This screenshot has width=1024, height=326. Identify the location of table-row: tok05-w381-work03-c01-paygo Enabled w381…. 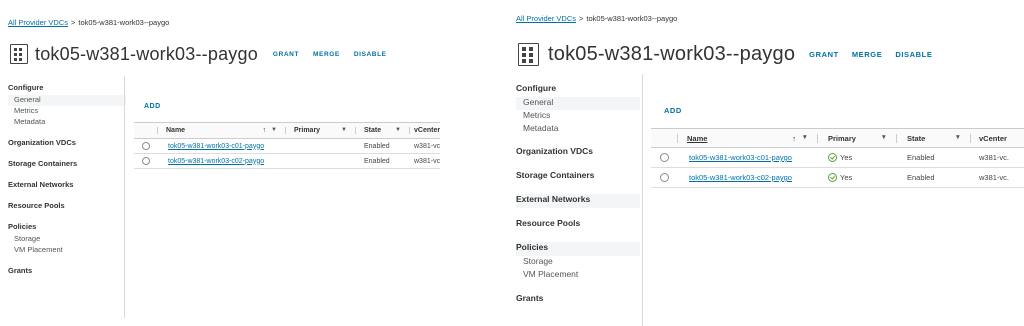
(287, 146).